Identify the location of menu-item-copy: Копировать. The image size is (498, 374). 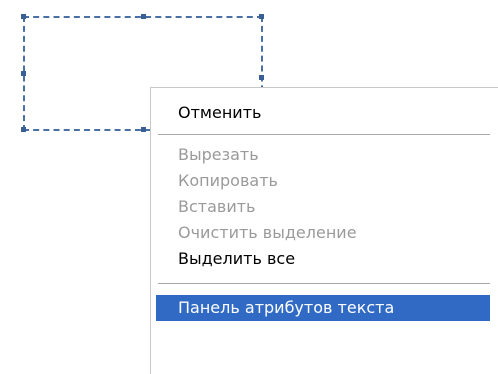
(323, 181).